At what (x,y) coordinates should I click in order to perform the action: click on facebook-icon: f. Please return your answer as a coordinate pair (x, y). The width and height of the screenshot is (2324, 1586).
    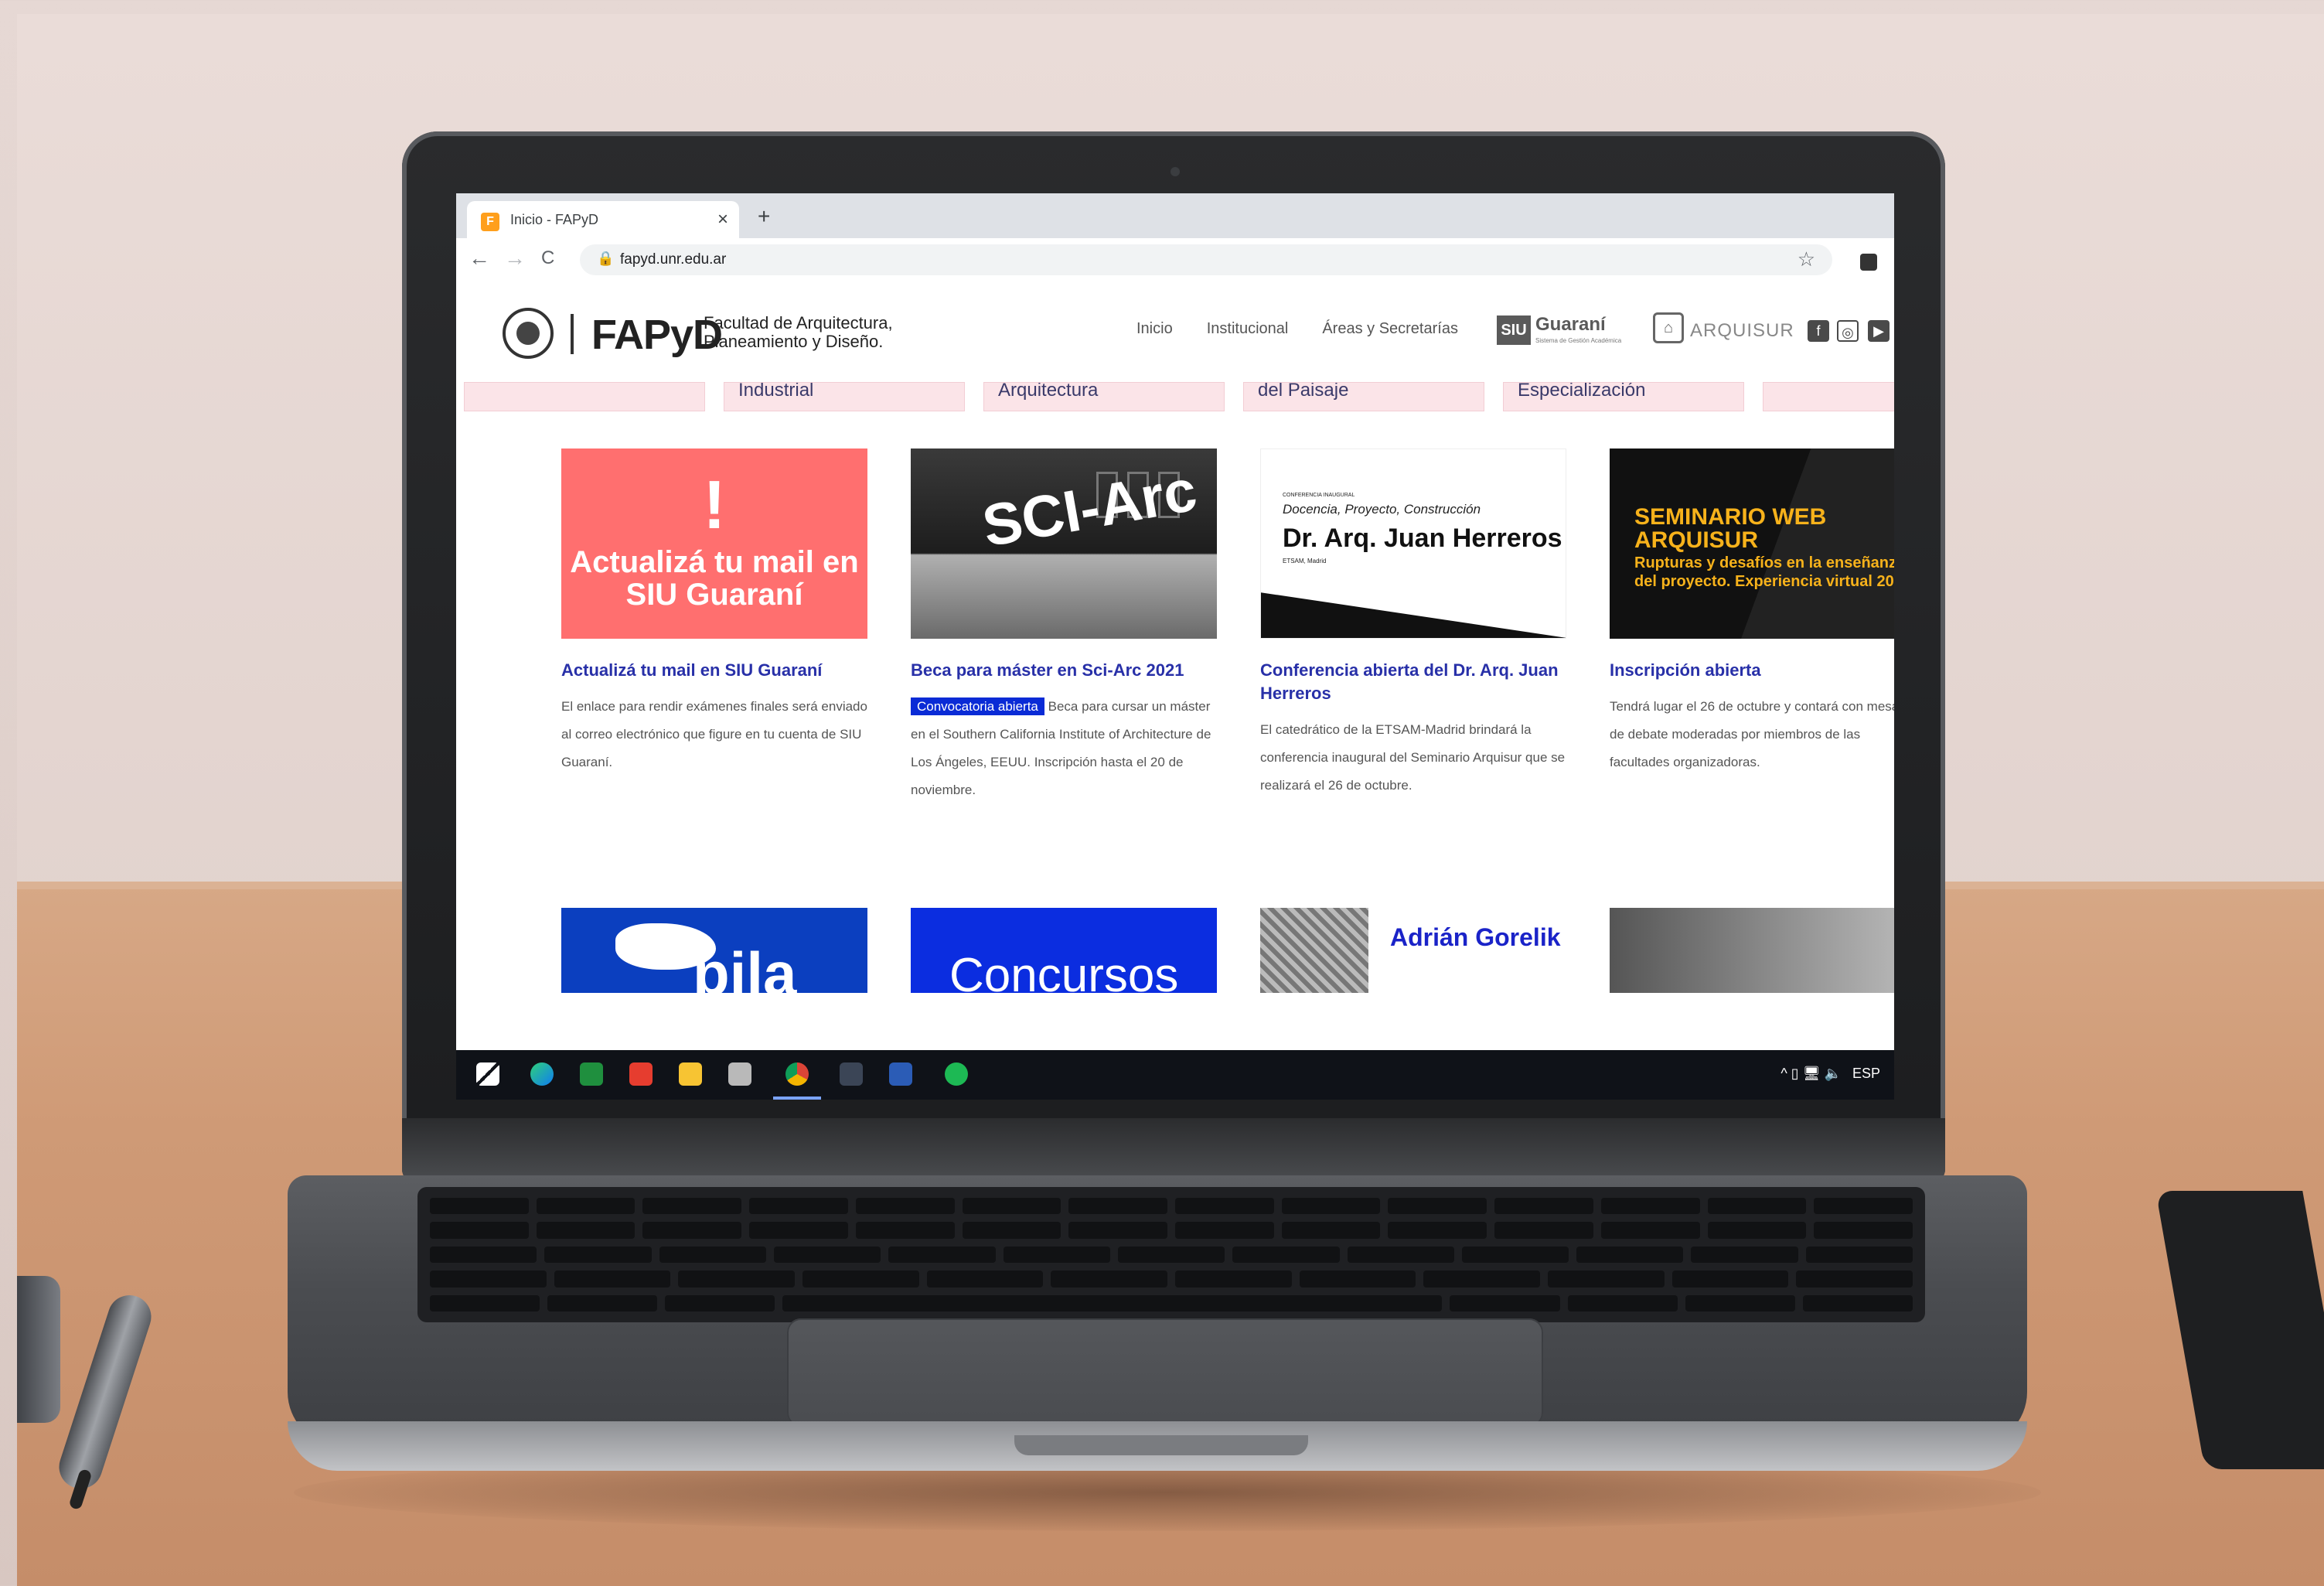
    Looking at the image, I should click on (1818, 331).